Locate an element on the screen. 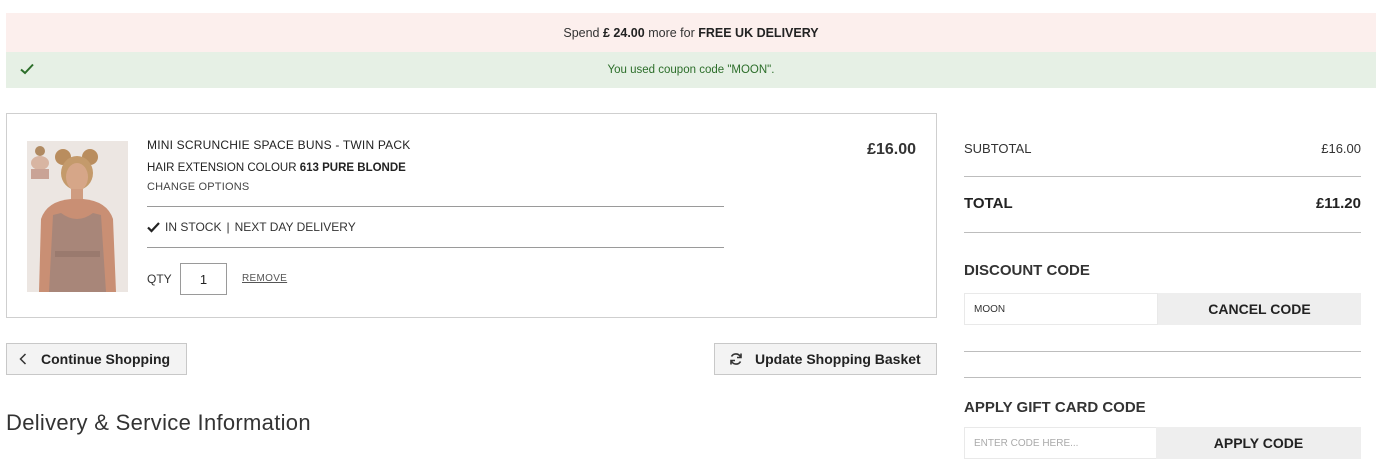  subtotal-row: SUBTOTAL £16.00 is located at coordinates (1162, 148).